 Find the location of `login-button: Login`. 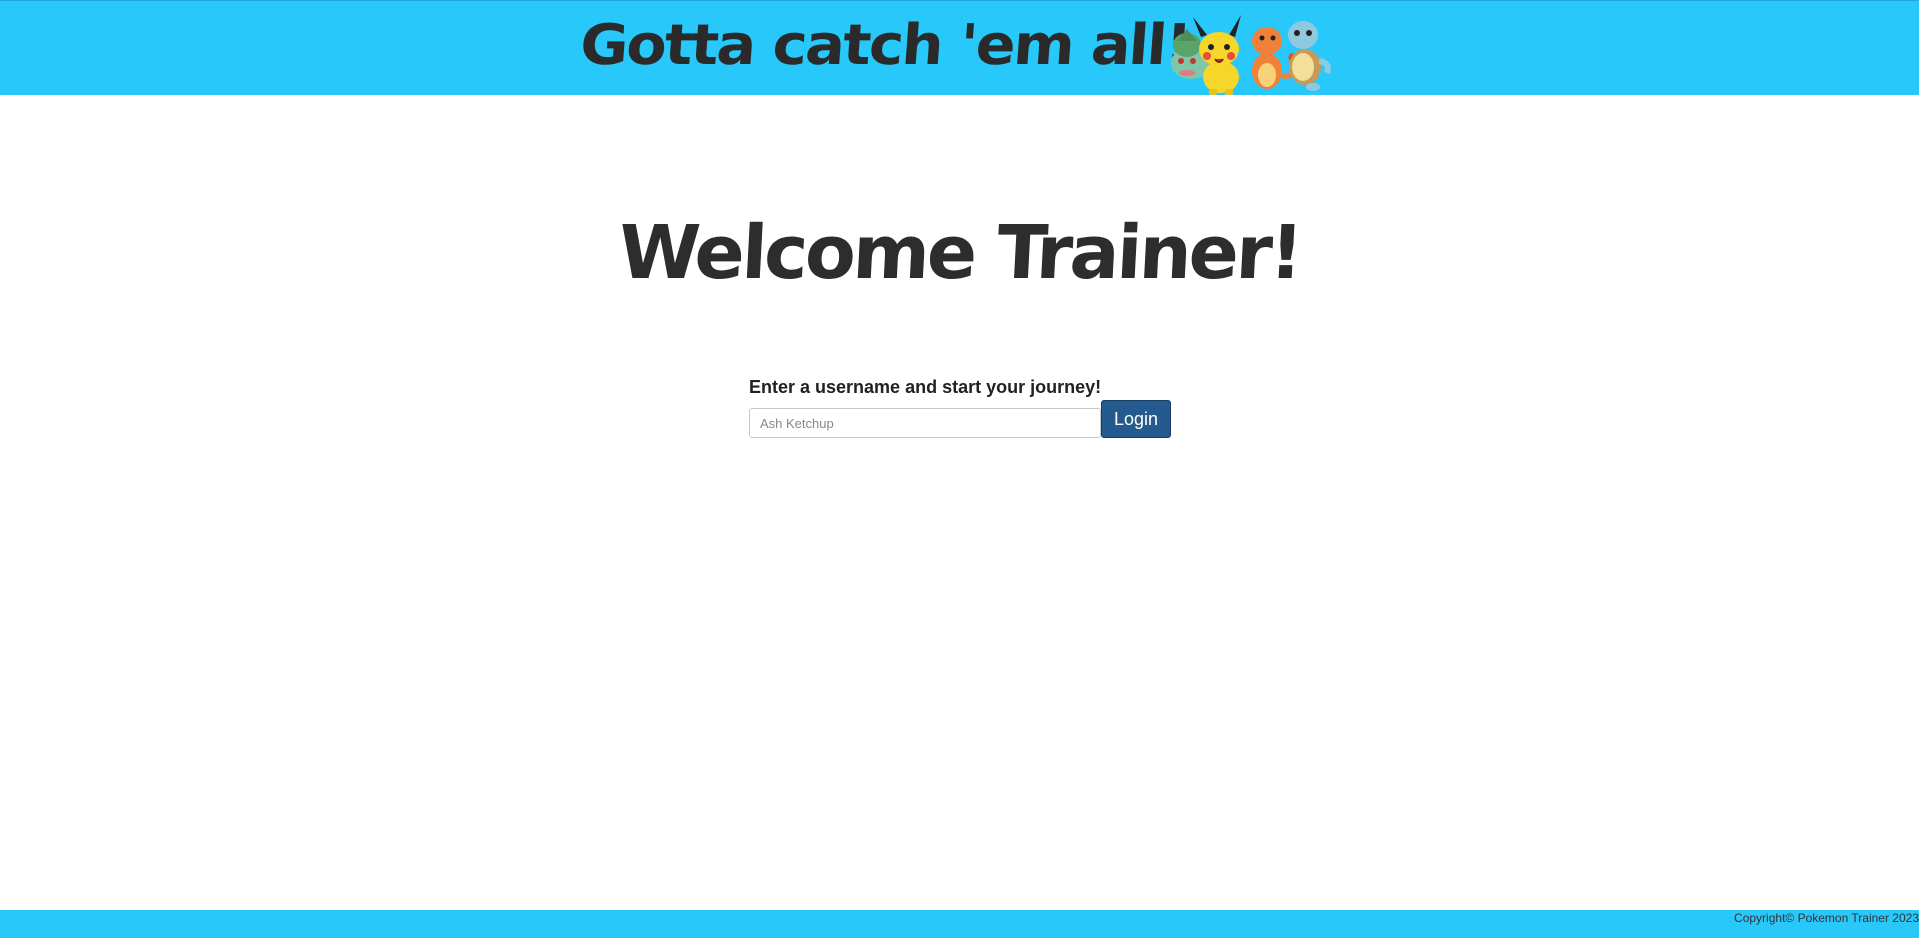

login-button: Login is located at coordinates (1136, 419).